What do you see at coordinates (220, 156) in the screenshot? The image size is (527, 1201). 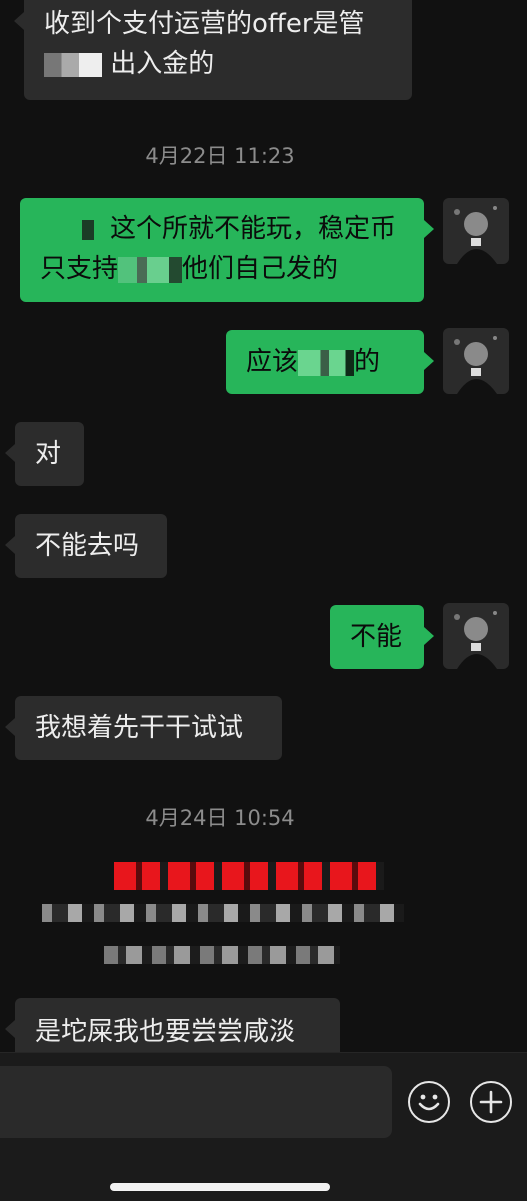 I see `timestamp: 4月22日 11:23` at bounding box center [220, 156].